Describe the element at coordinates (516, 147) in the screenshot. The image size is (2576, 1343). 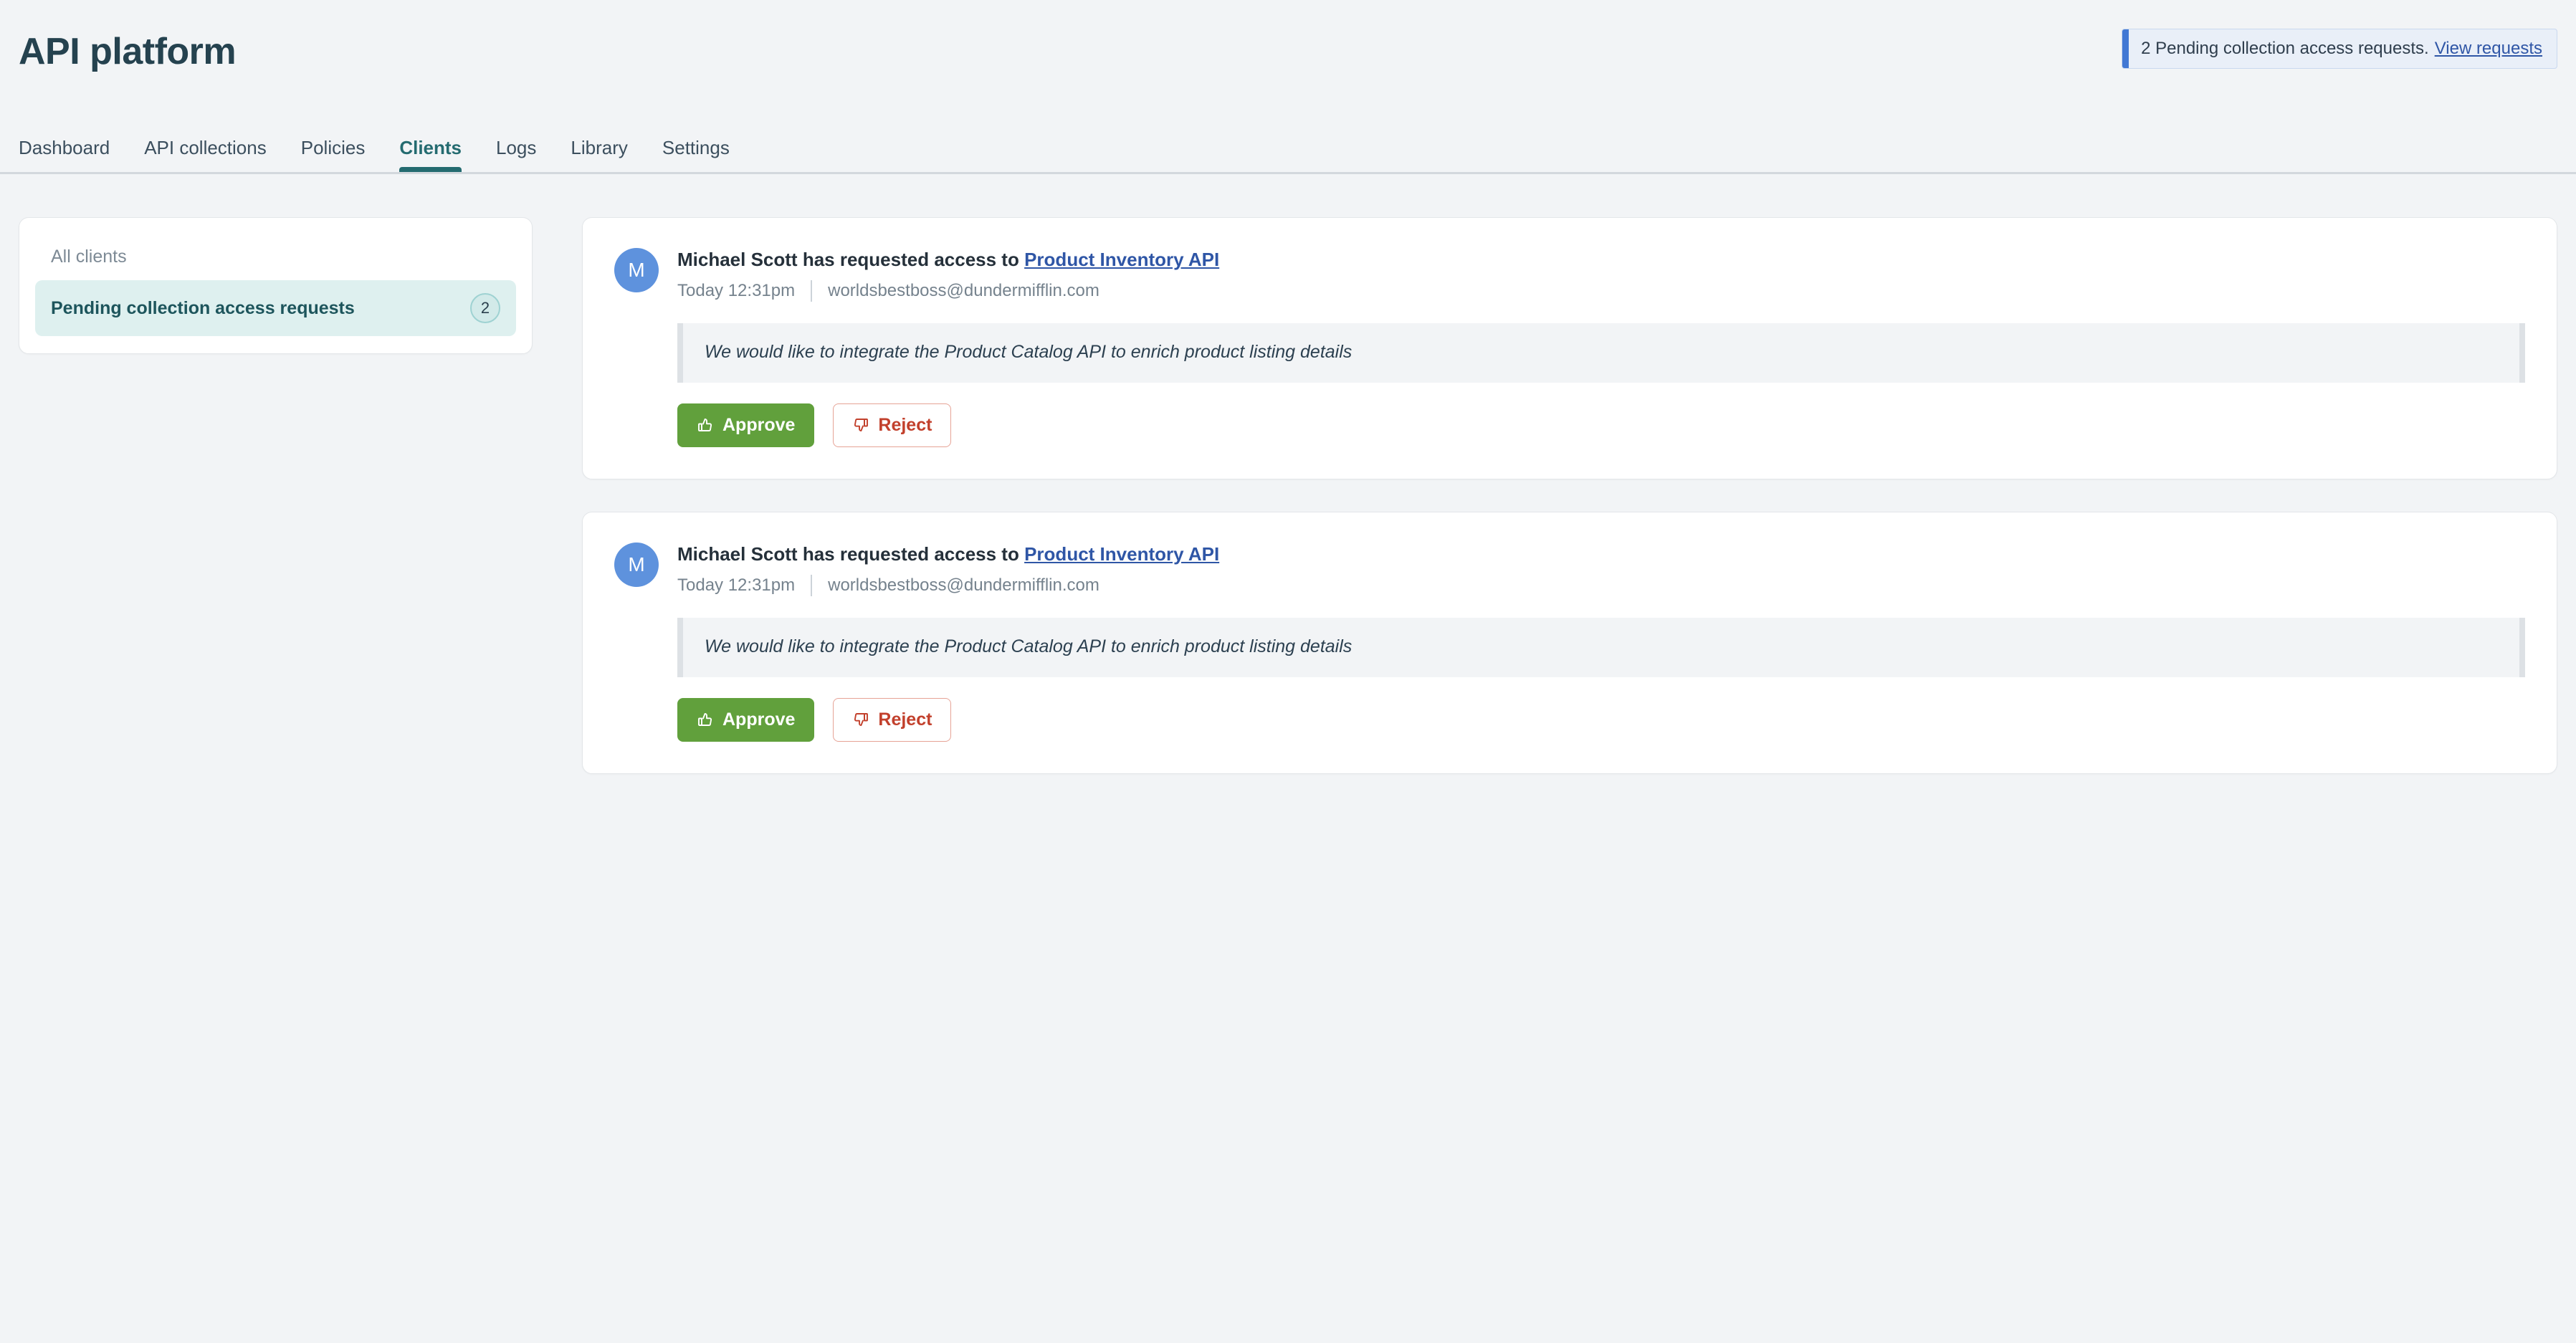
I see `tab-label: Logs` at that location.